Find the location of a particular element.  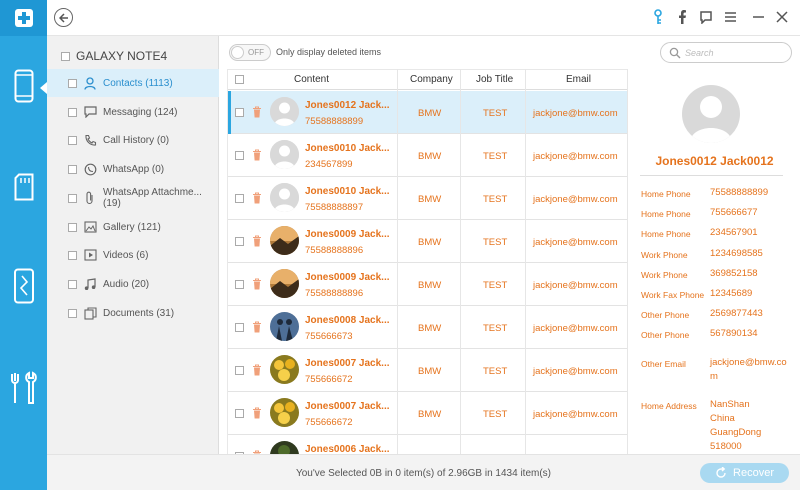

back-button is located at coordinates (63, 17).